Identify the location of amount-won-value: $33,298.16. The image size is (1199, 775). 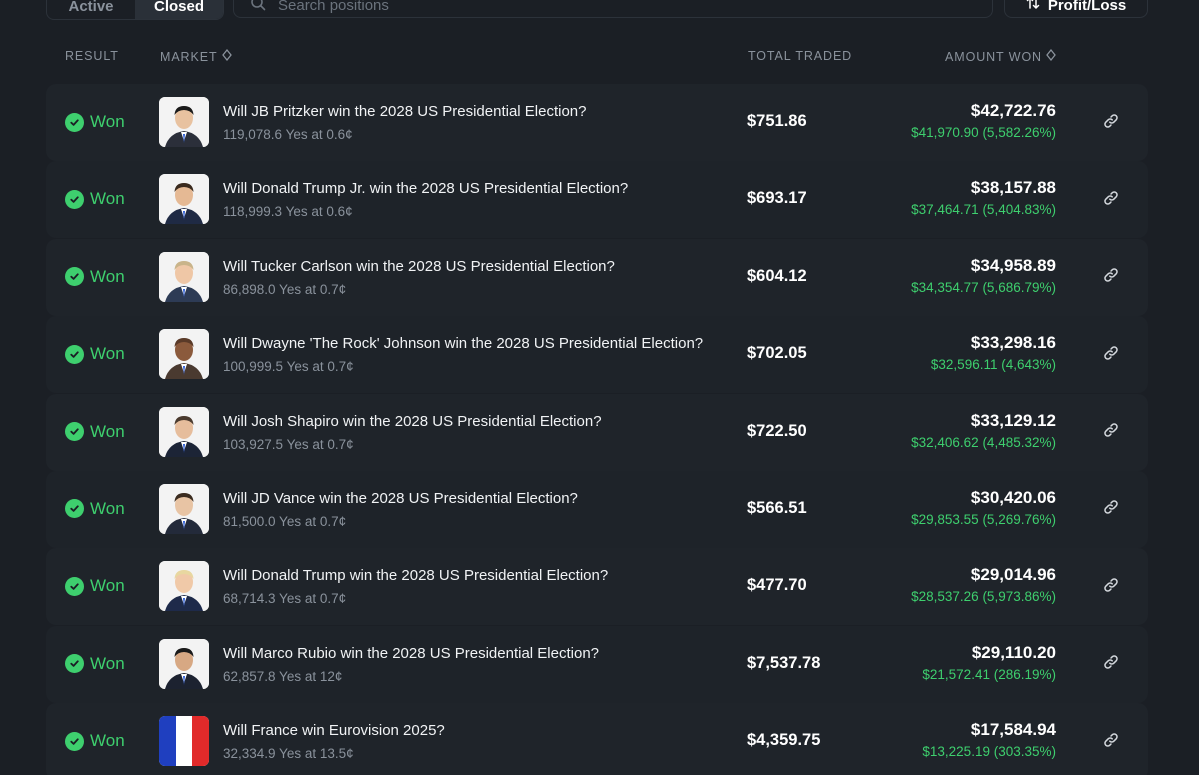
(1013, 343).